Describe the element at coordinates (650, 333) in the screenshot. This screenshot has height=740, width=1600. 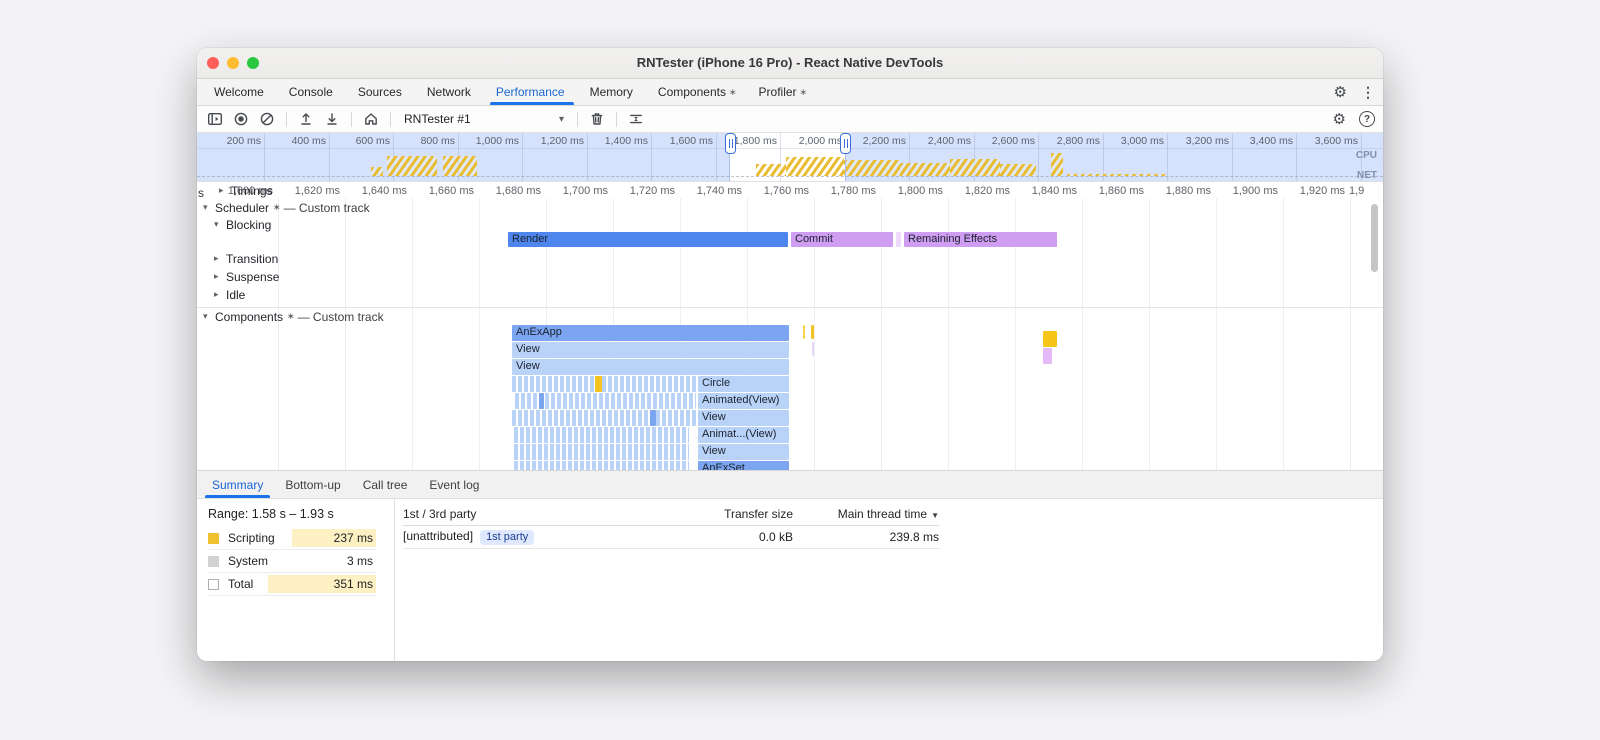
I see `flame-bar: AnExApp` at that location.